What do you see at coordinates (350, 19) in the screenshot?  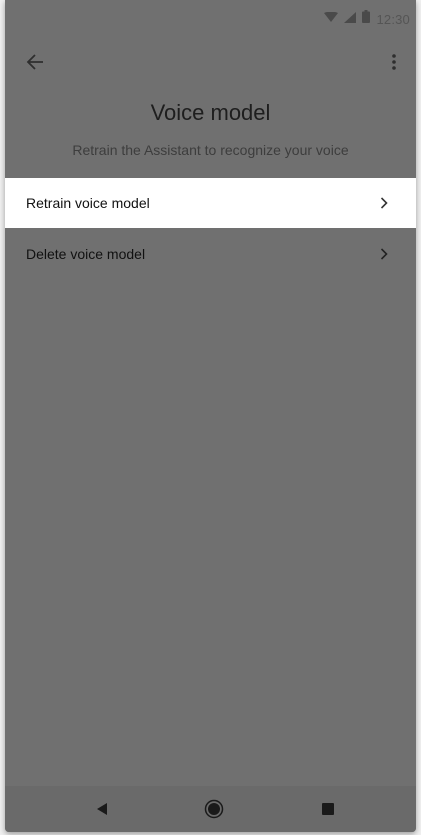 I see `signal-icon` at bounding box center [350, 19].